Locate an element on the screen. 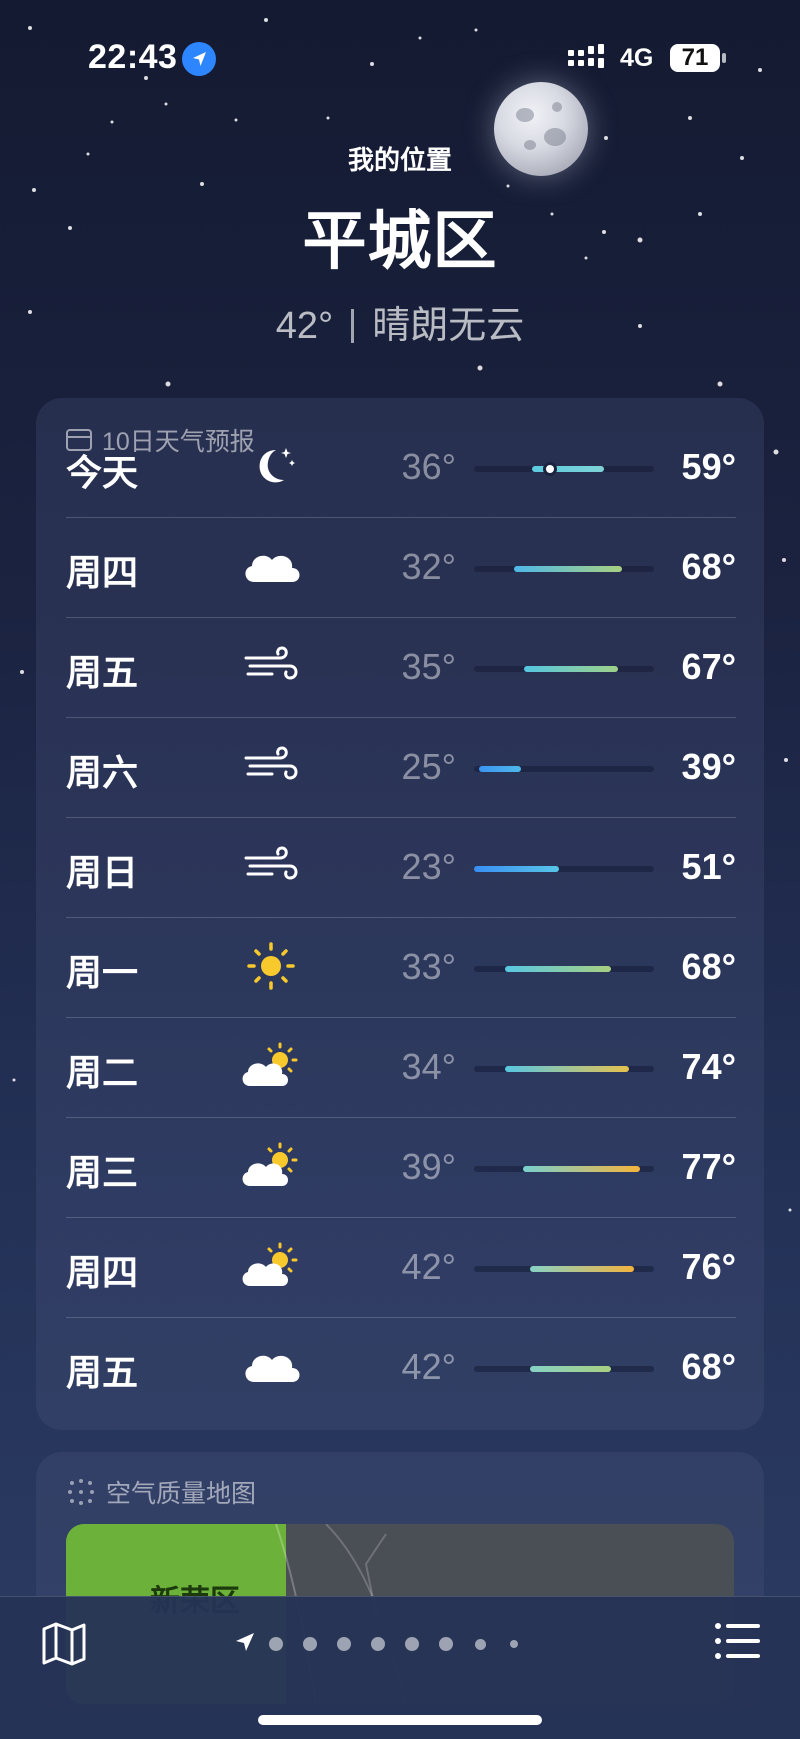  forecast-row: 周四 42° 76° is located at coordinates (401, 1268).